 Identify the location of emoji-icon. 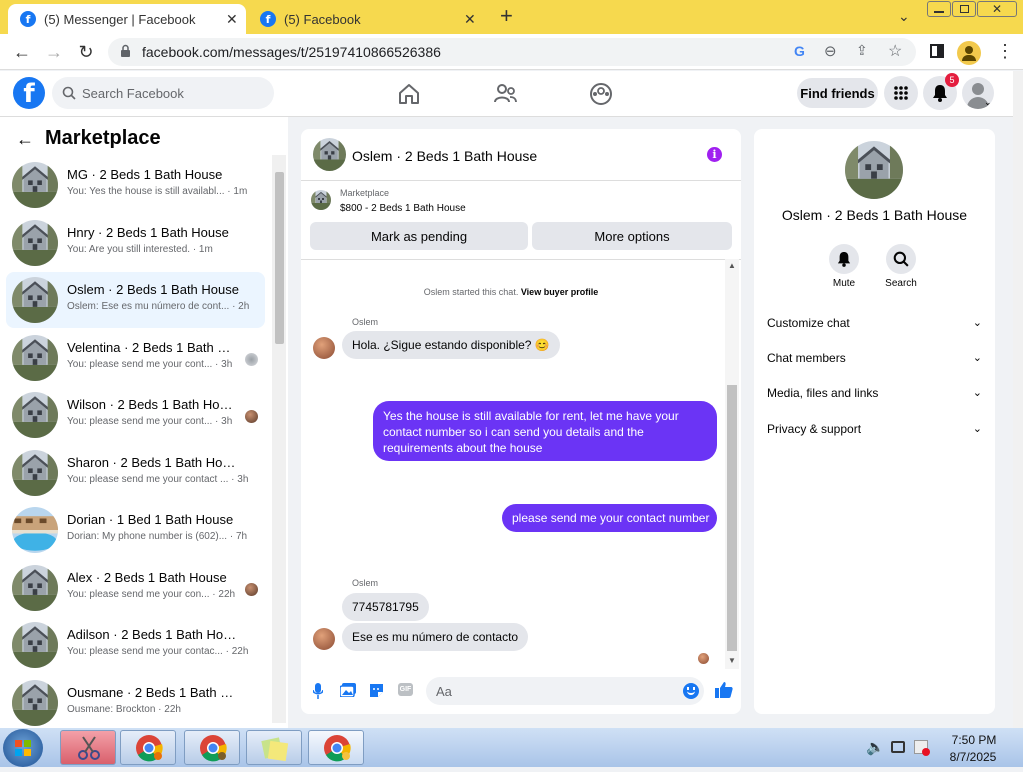
(691, 691).